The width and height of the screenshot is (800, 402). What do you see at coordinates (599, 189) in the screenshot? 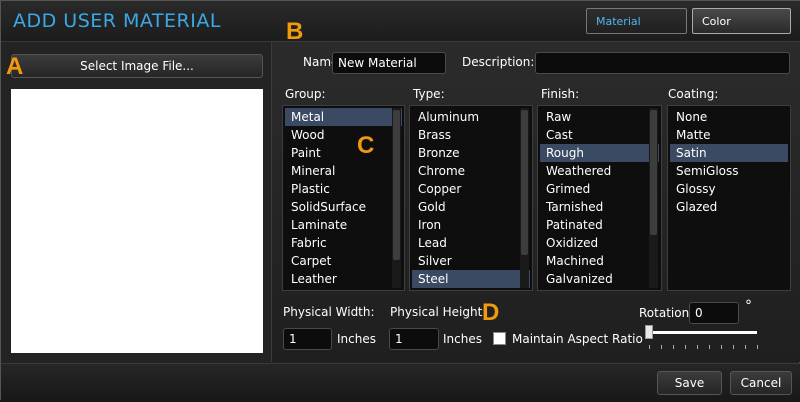
I see `finish-list-item: Grimed` at bounding box center [599, 189].